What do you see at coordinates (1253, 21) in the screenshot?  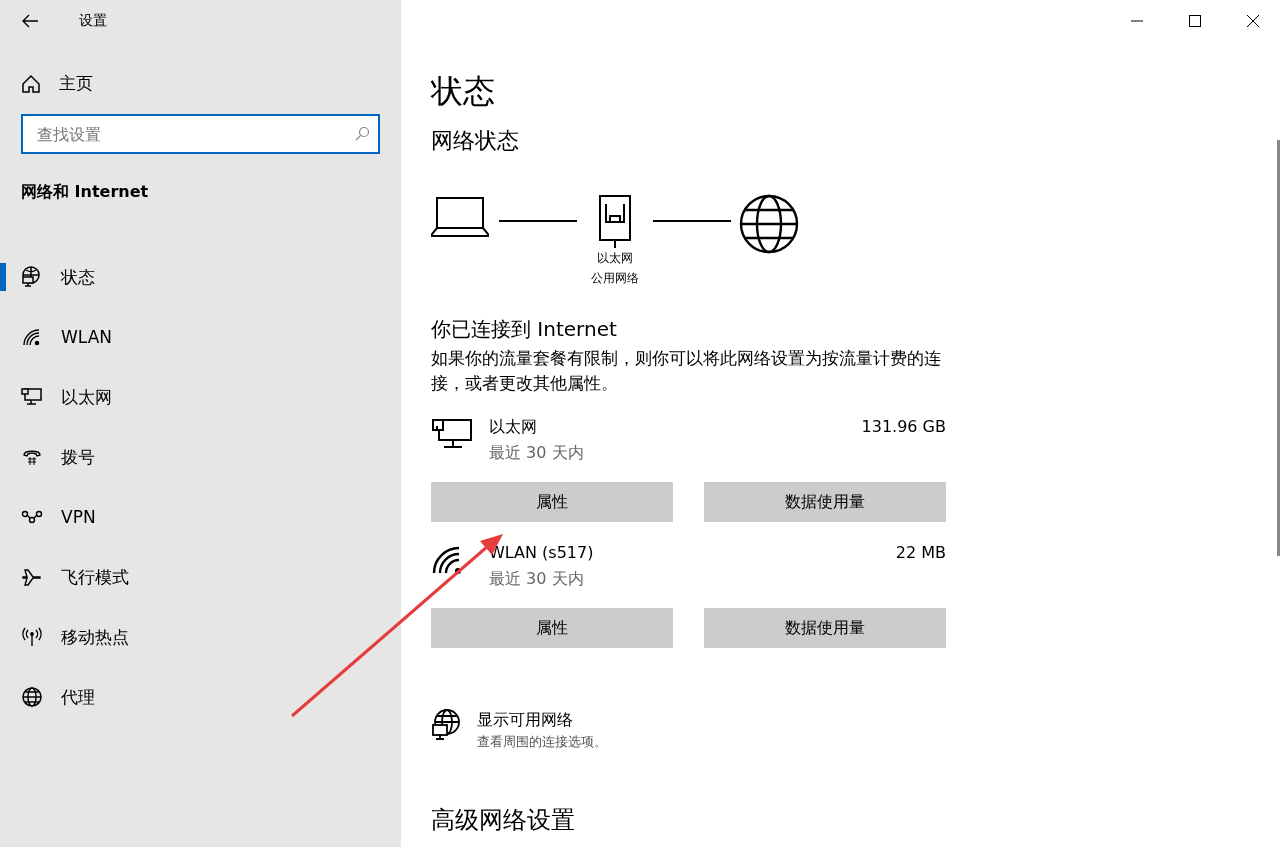 I see `close-icon` at bounding box center [1253, 21].